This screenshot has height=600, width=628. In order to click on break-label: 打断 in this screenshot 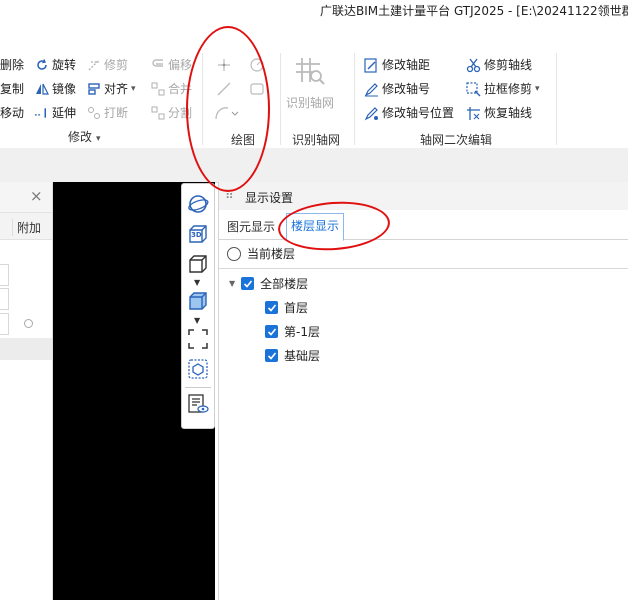, I will do `click(116, 113)`.